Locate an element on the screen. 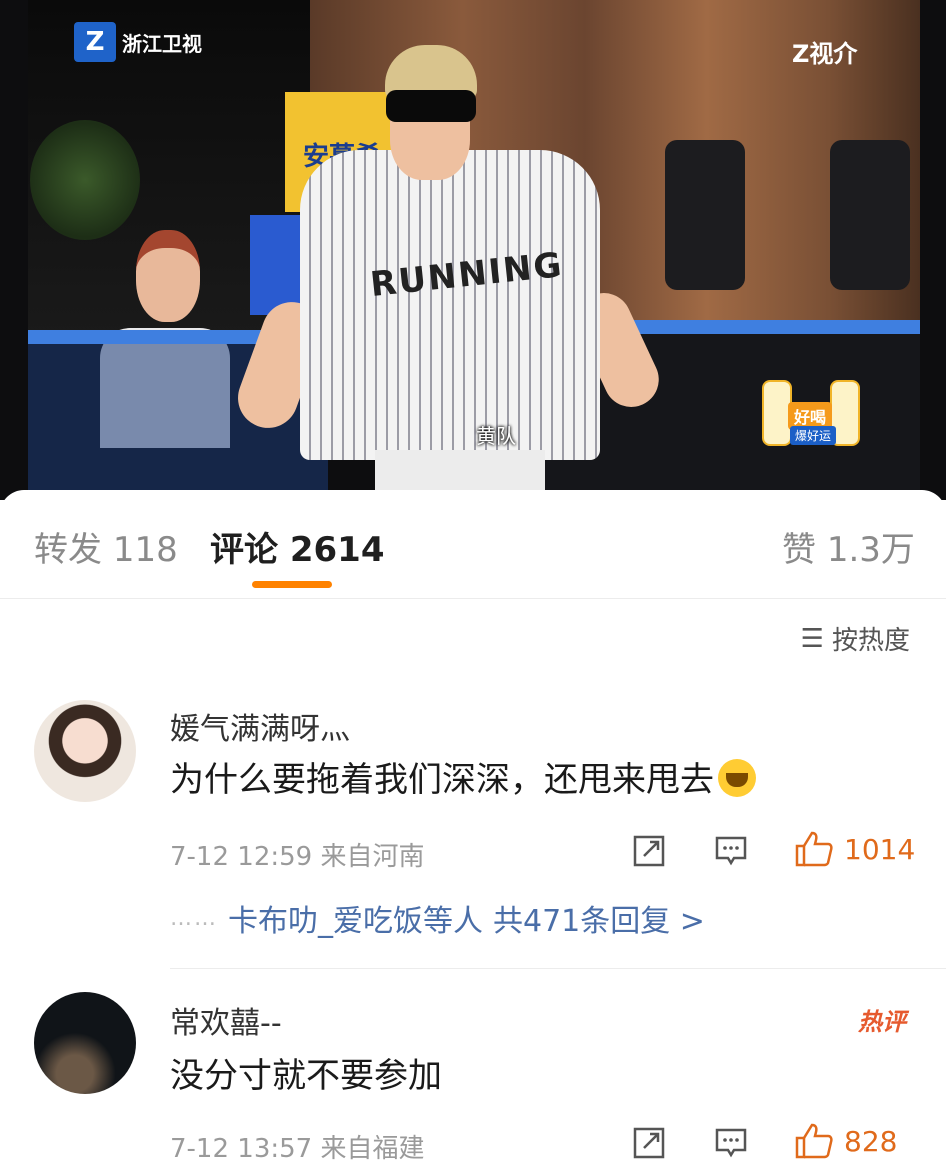  like-button: 828 is located at coordinates (845, 1141).